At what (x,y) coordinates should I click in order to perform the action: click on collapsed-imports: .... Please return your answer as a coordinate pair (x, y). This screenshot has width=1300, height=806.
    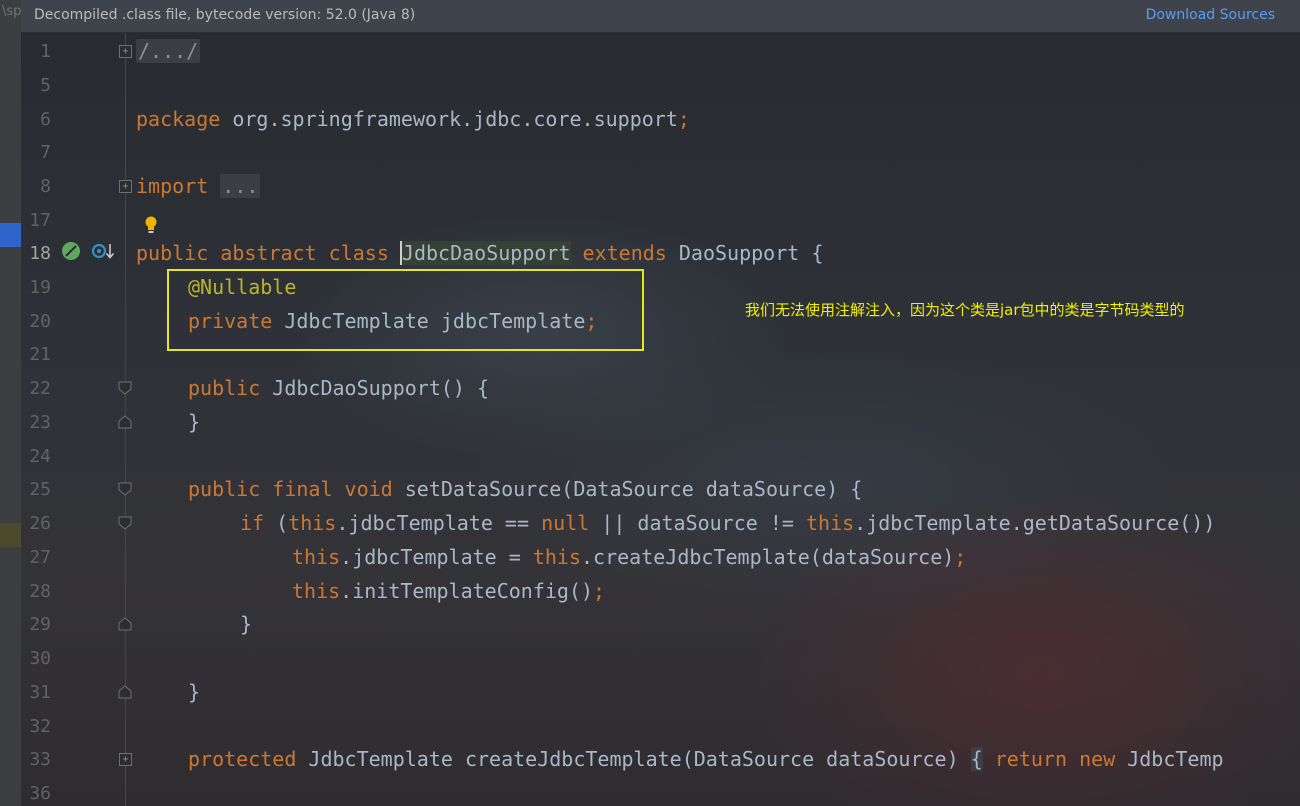
    Looking at the image, I should click on (240, 186).